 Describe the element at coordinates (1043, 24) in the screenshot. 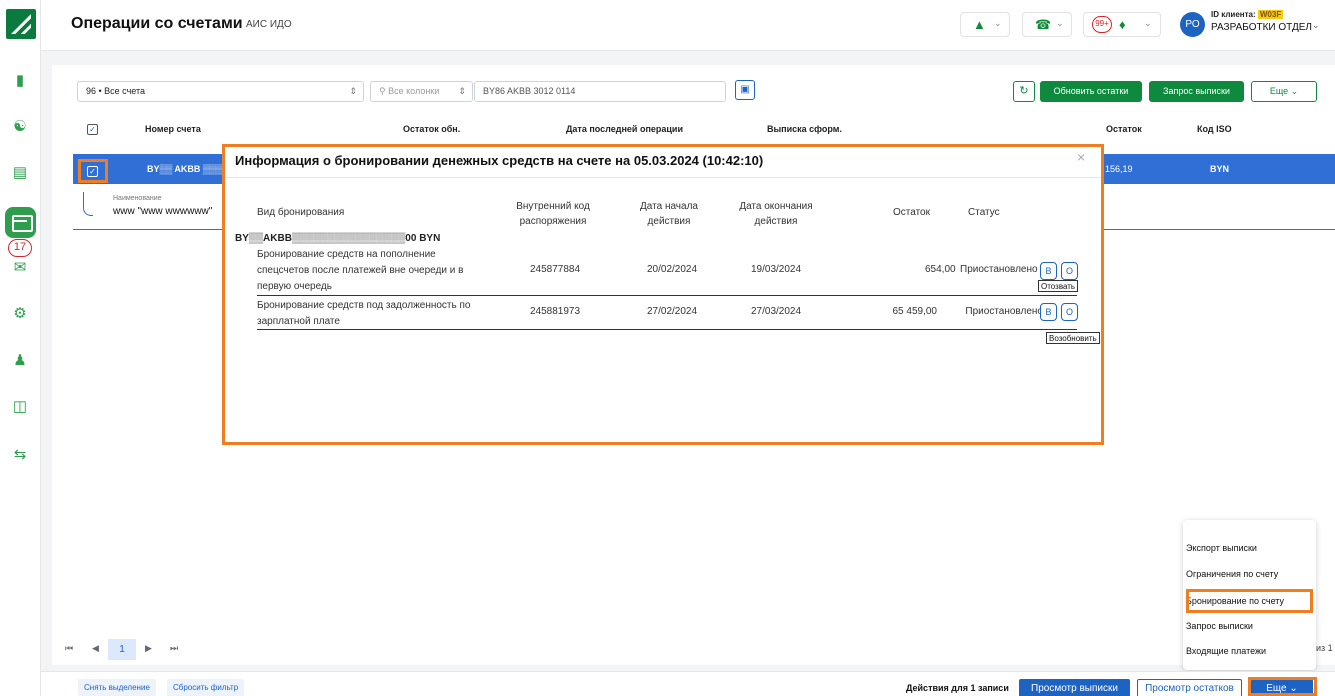

I see `phone-icon: ☎` at that location.